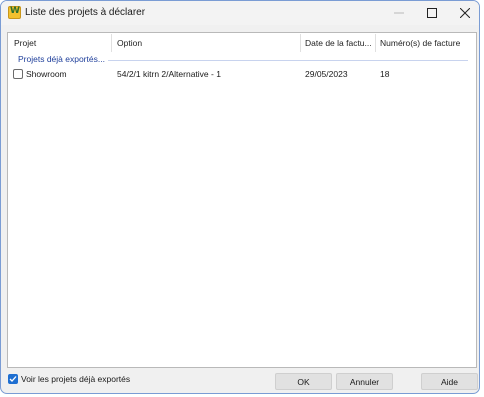 The width and height of the screenshot is (484, 397). I want to click on show-exported-checkbox, so click(13, 379).